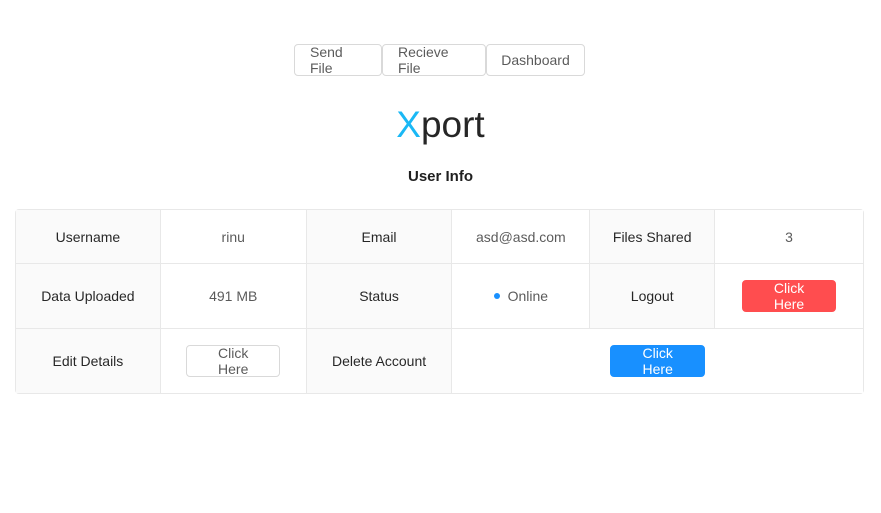  What do you see at coordinates (88, 296) in the screenshot?
I see `data-uploaded-label: Data Uploaded` at bounding box center [88, 296].